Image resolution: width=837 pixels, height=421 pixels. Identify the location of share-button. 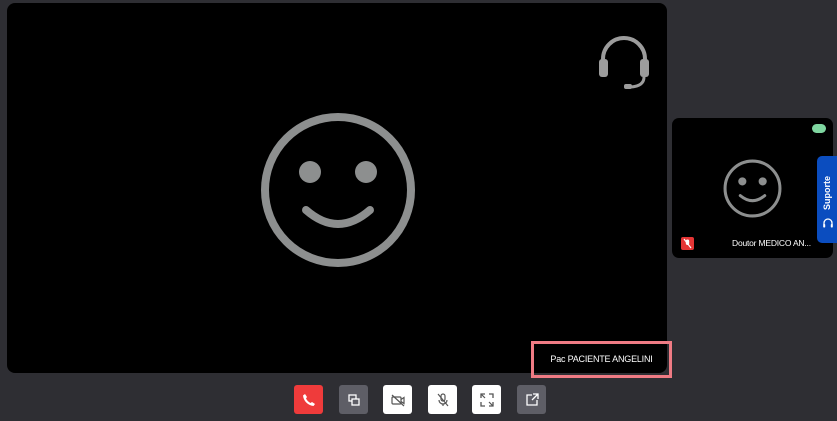
(531, 399).